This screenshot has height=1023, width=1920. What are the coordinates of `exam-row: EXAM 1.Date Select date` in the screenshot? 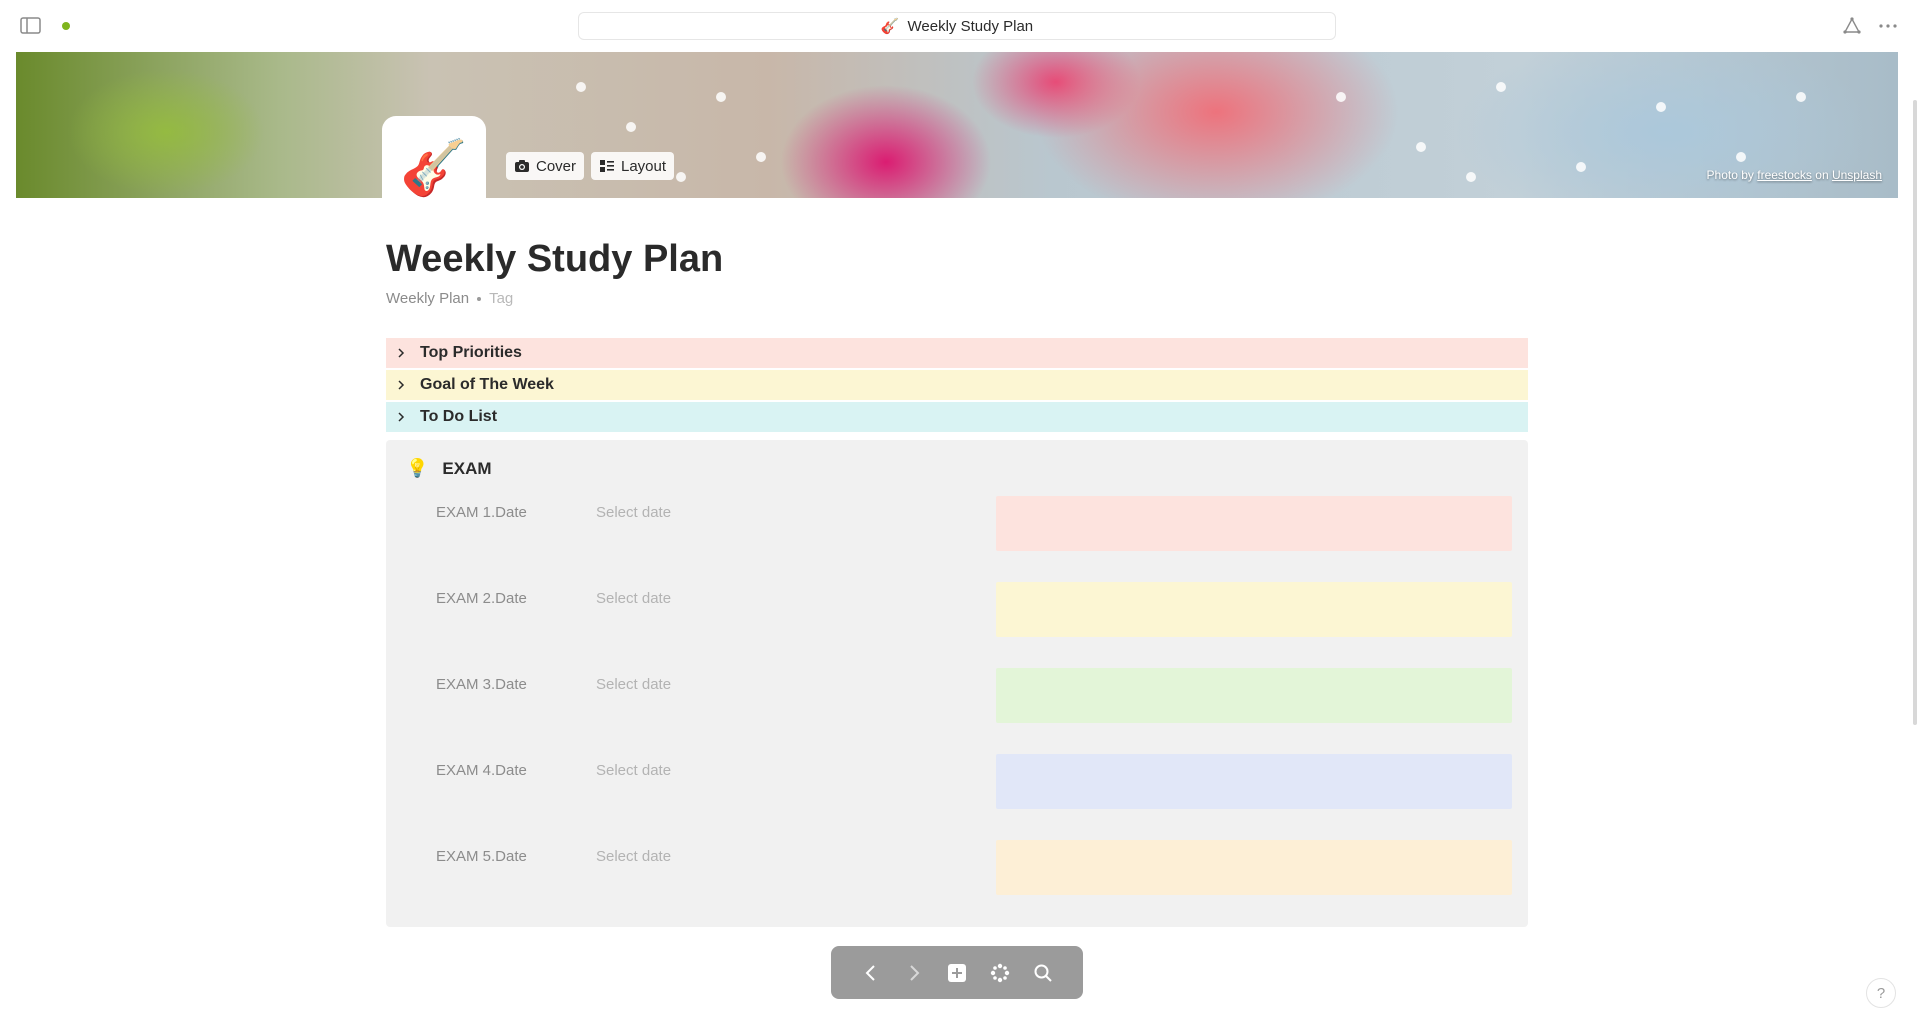 It's located at (974, 527).